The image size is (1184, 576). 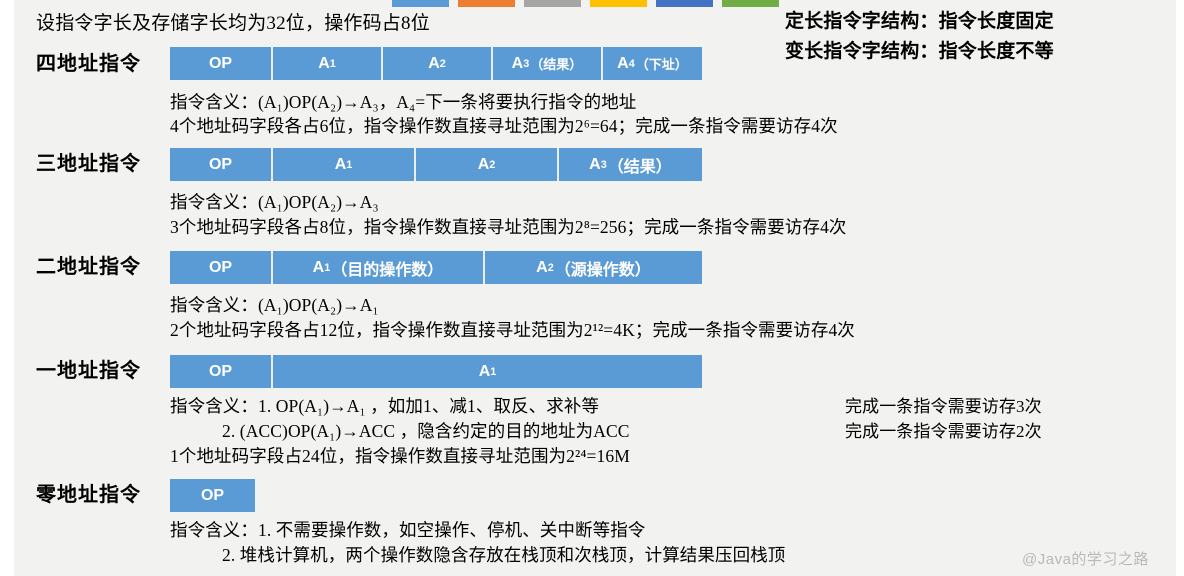 I want to click on instruction-bar-zero-address: OP, so click(x=212, y=495).